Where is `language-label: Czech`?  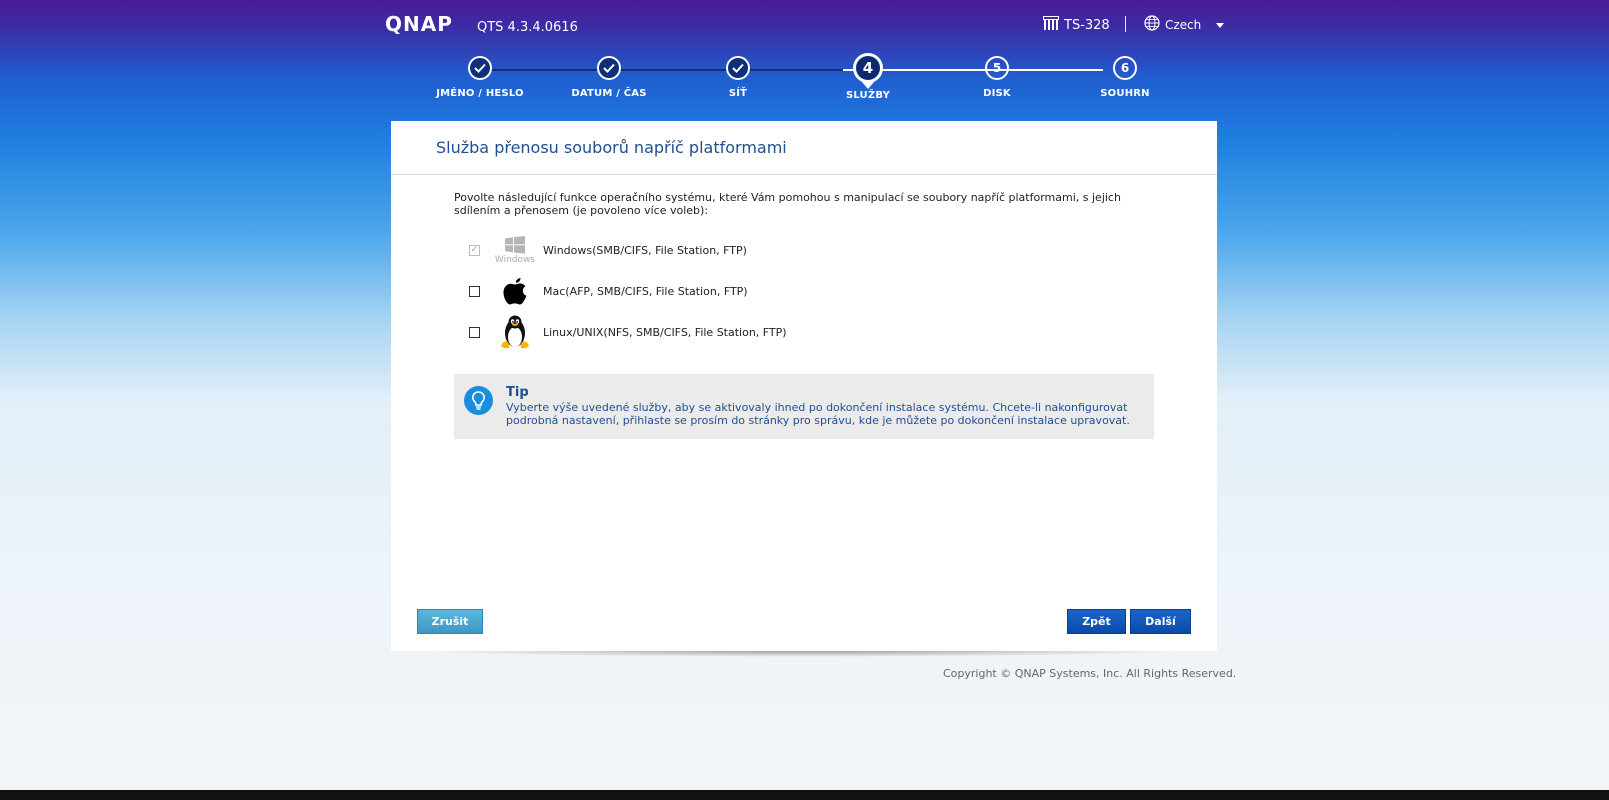
language-label: Czech is located at coordinates (1183, 24).